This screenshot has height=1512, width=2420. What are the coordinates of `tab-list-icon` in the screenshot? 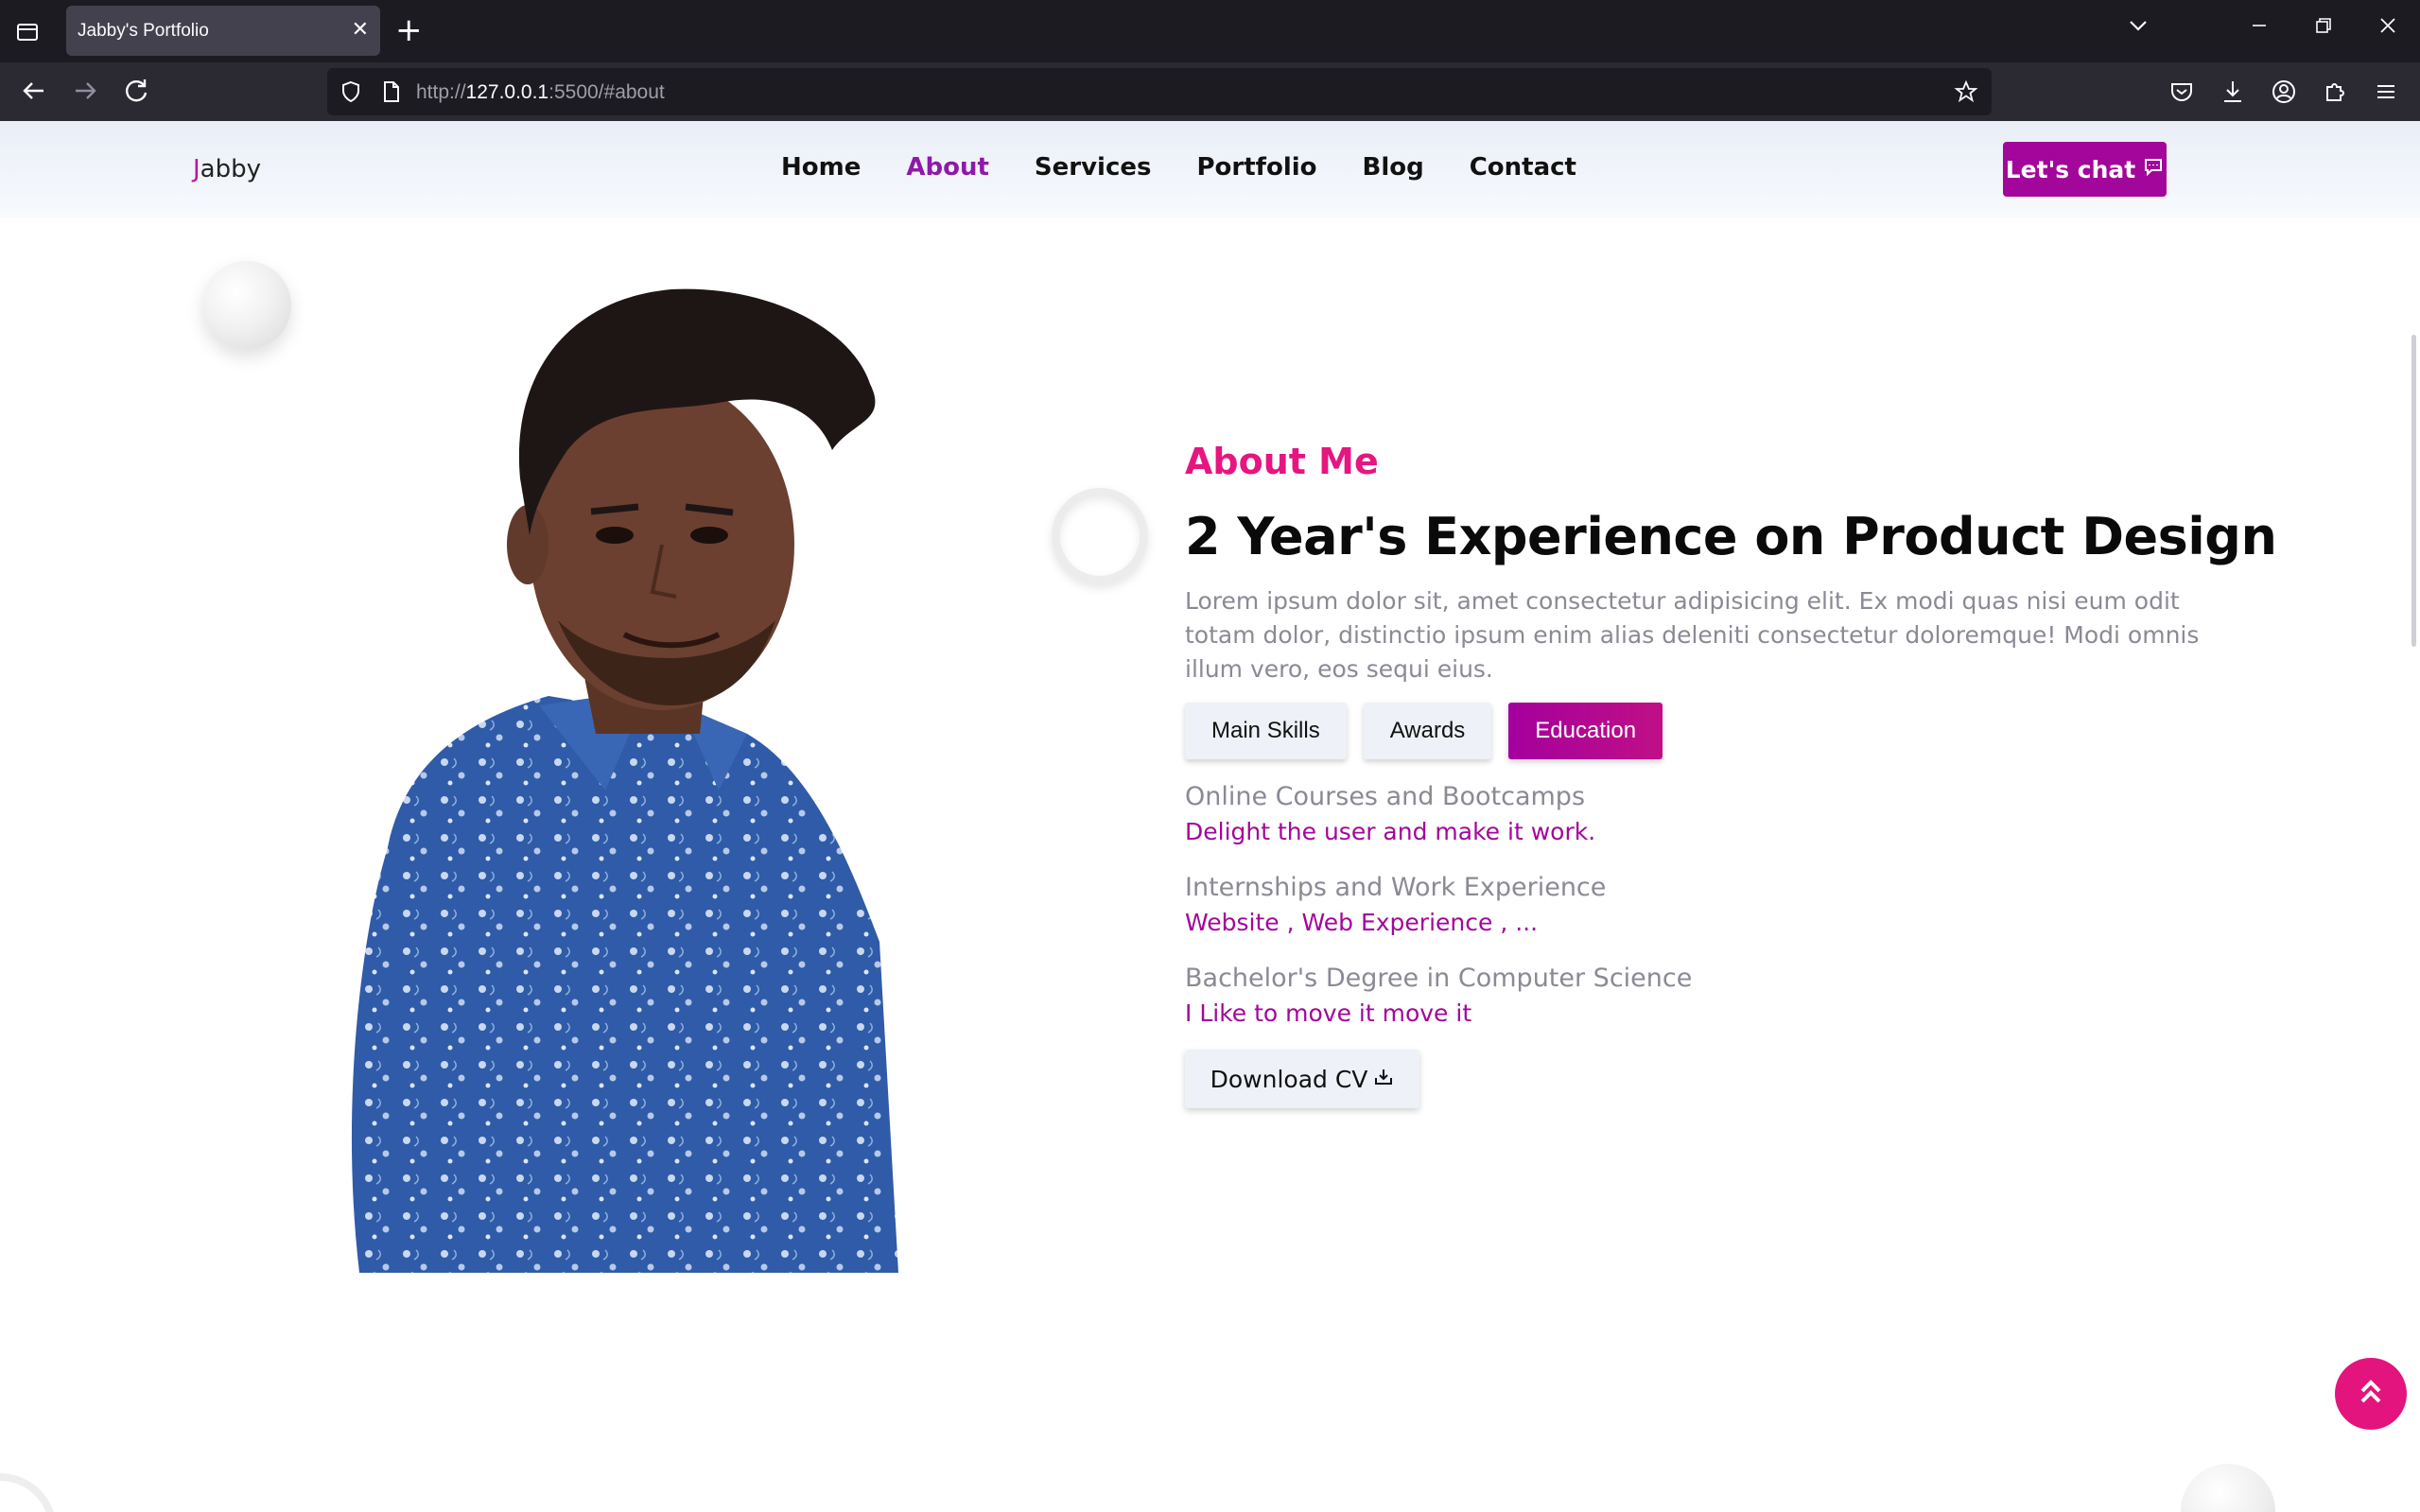 It's located at (28, 31).